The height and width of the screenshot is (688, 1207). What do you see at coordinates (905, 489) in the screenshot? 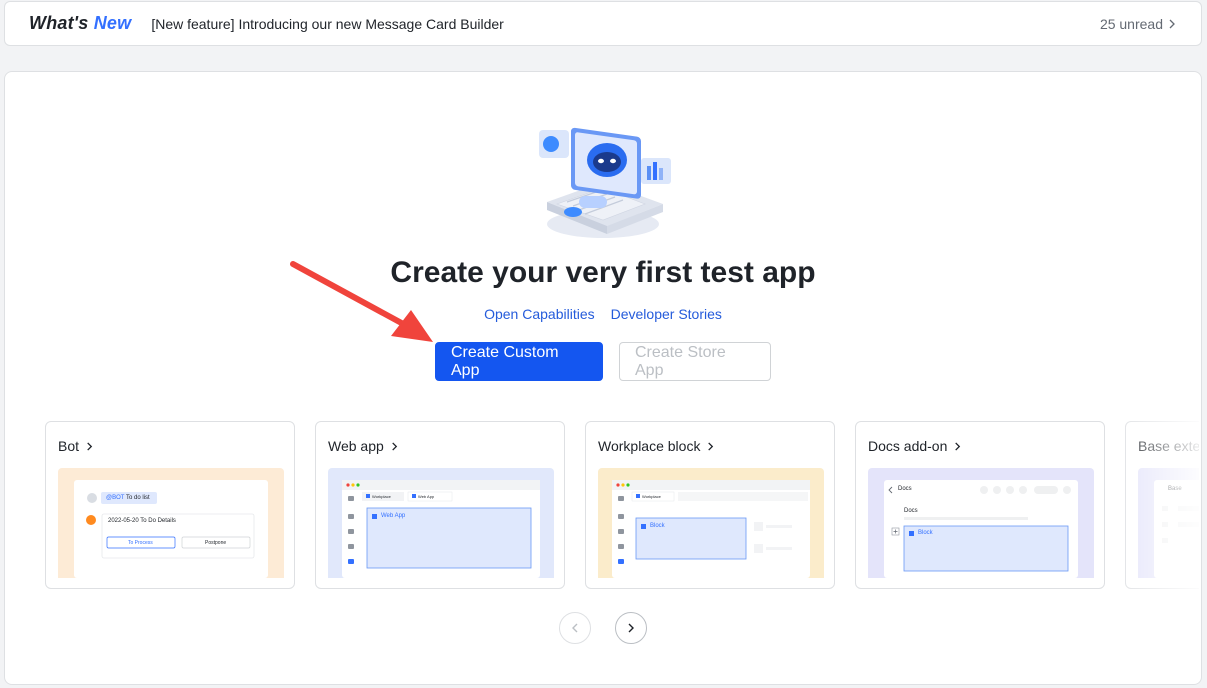
I see `docs-crumb: Docs` at bounding box center [905, 489].